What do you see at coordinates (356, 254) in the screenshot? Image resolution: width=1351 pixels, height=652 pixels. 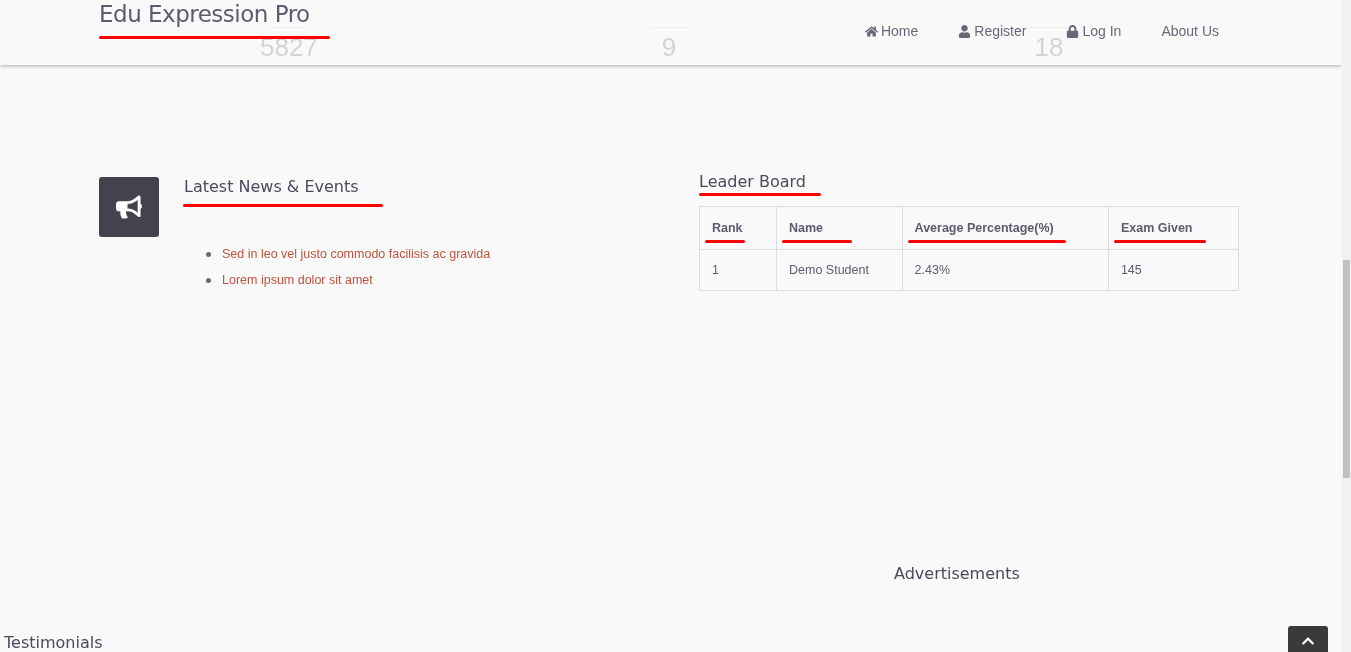 I see `news-link: Sed in leo vel justo commodo facilisis ac gravida` at bounding box center [356, 254].